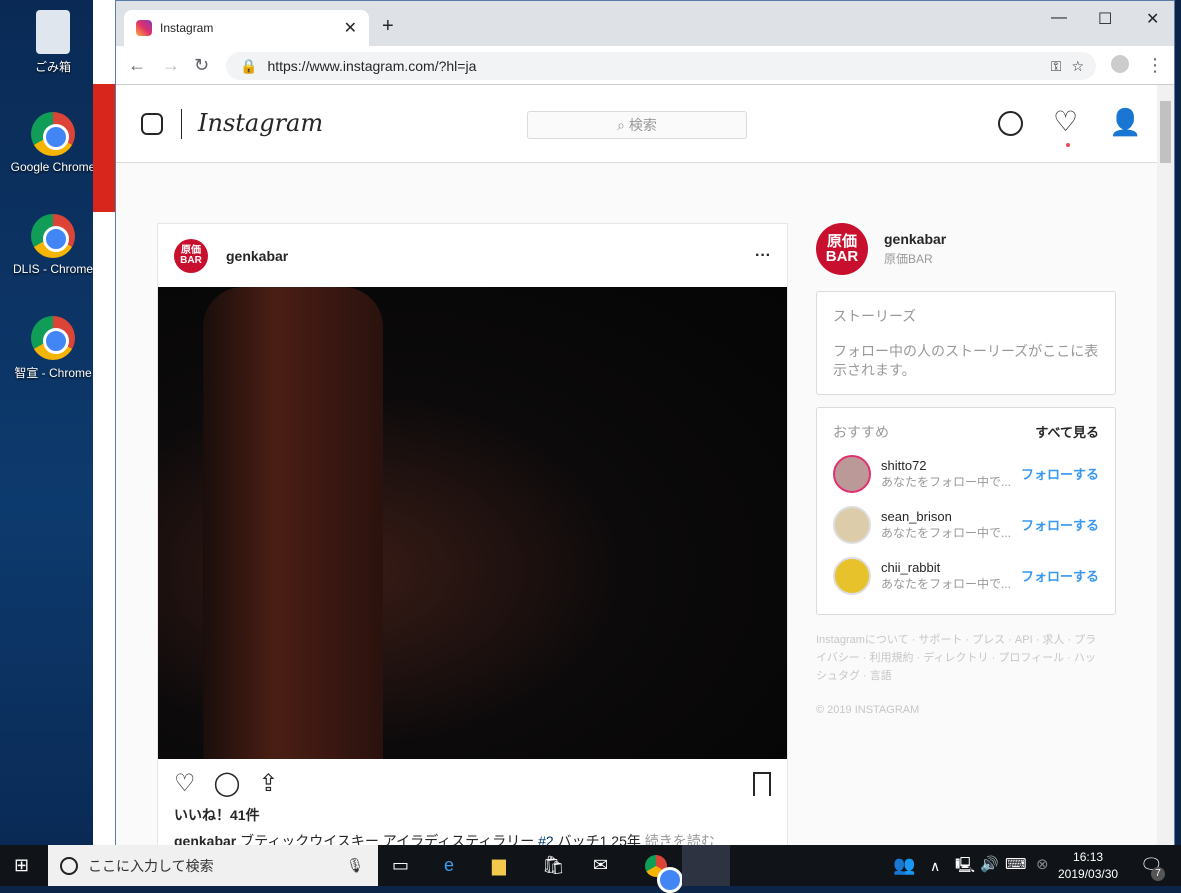 Image resolution: width=1181 pixels, height=893 pixels. What do you see at coordinates (21, 865) in the screenshot?
I see `windows-start-icon: ⊞` at bounding box center [21, 865].